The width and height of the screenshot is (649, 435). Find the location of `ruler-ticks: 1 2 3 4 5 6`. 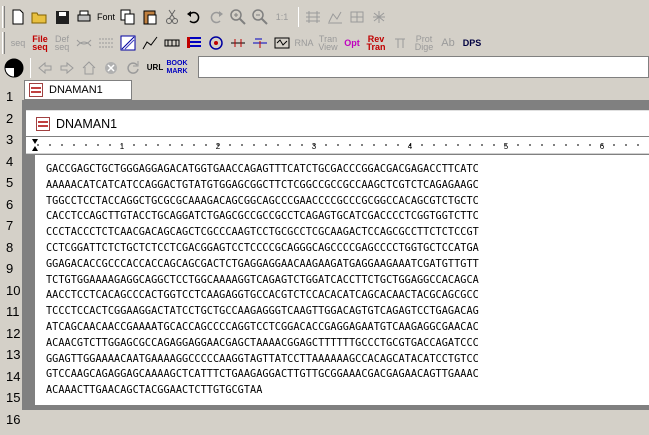

ruler-ticks: 1 2 3 4 5 6 is located at coordinates (335, 145).